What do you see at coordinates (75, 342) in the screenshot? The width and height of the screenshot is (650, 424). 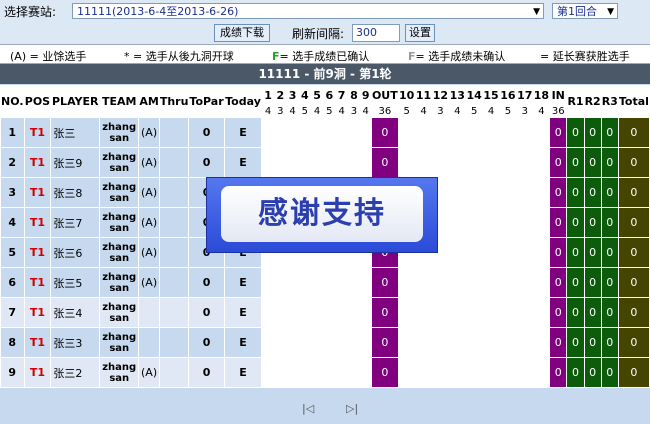 I see `player-name: 张三3` at bounding box center [75, 342].